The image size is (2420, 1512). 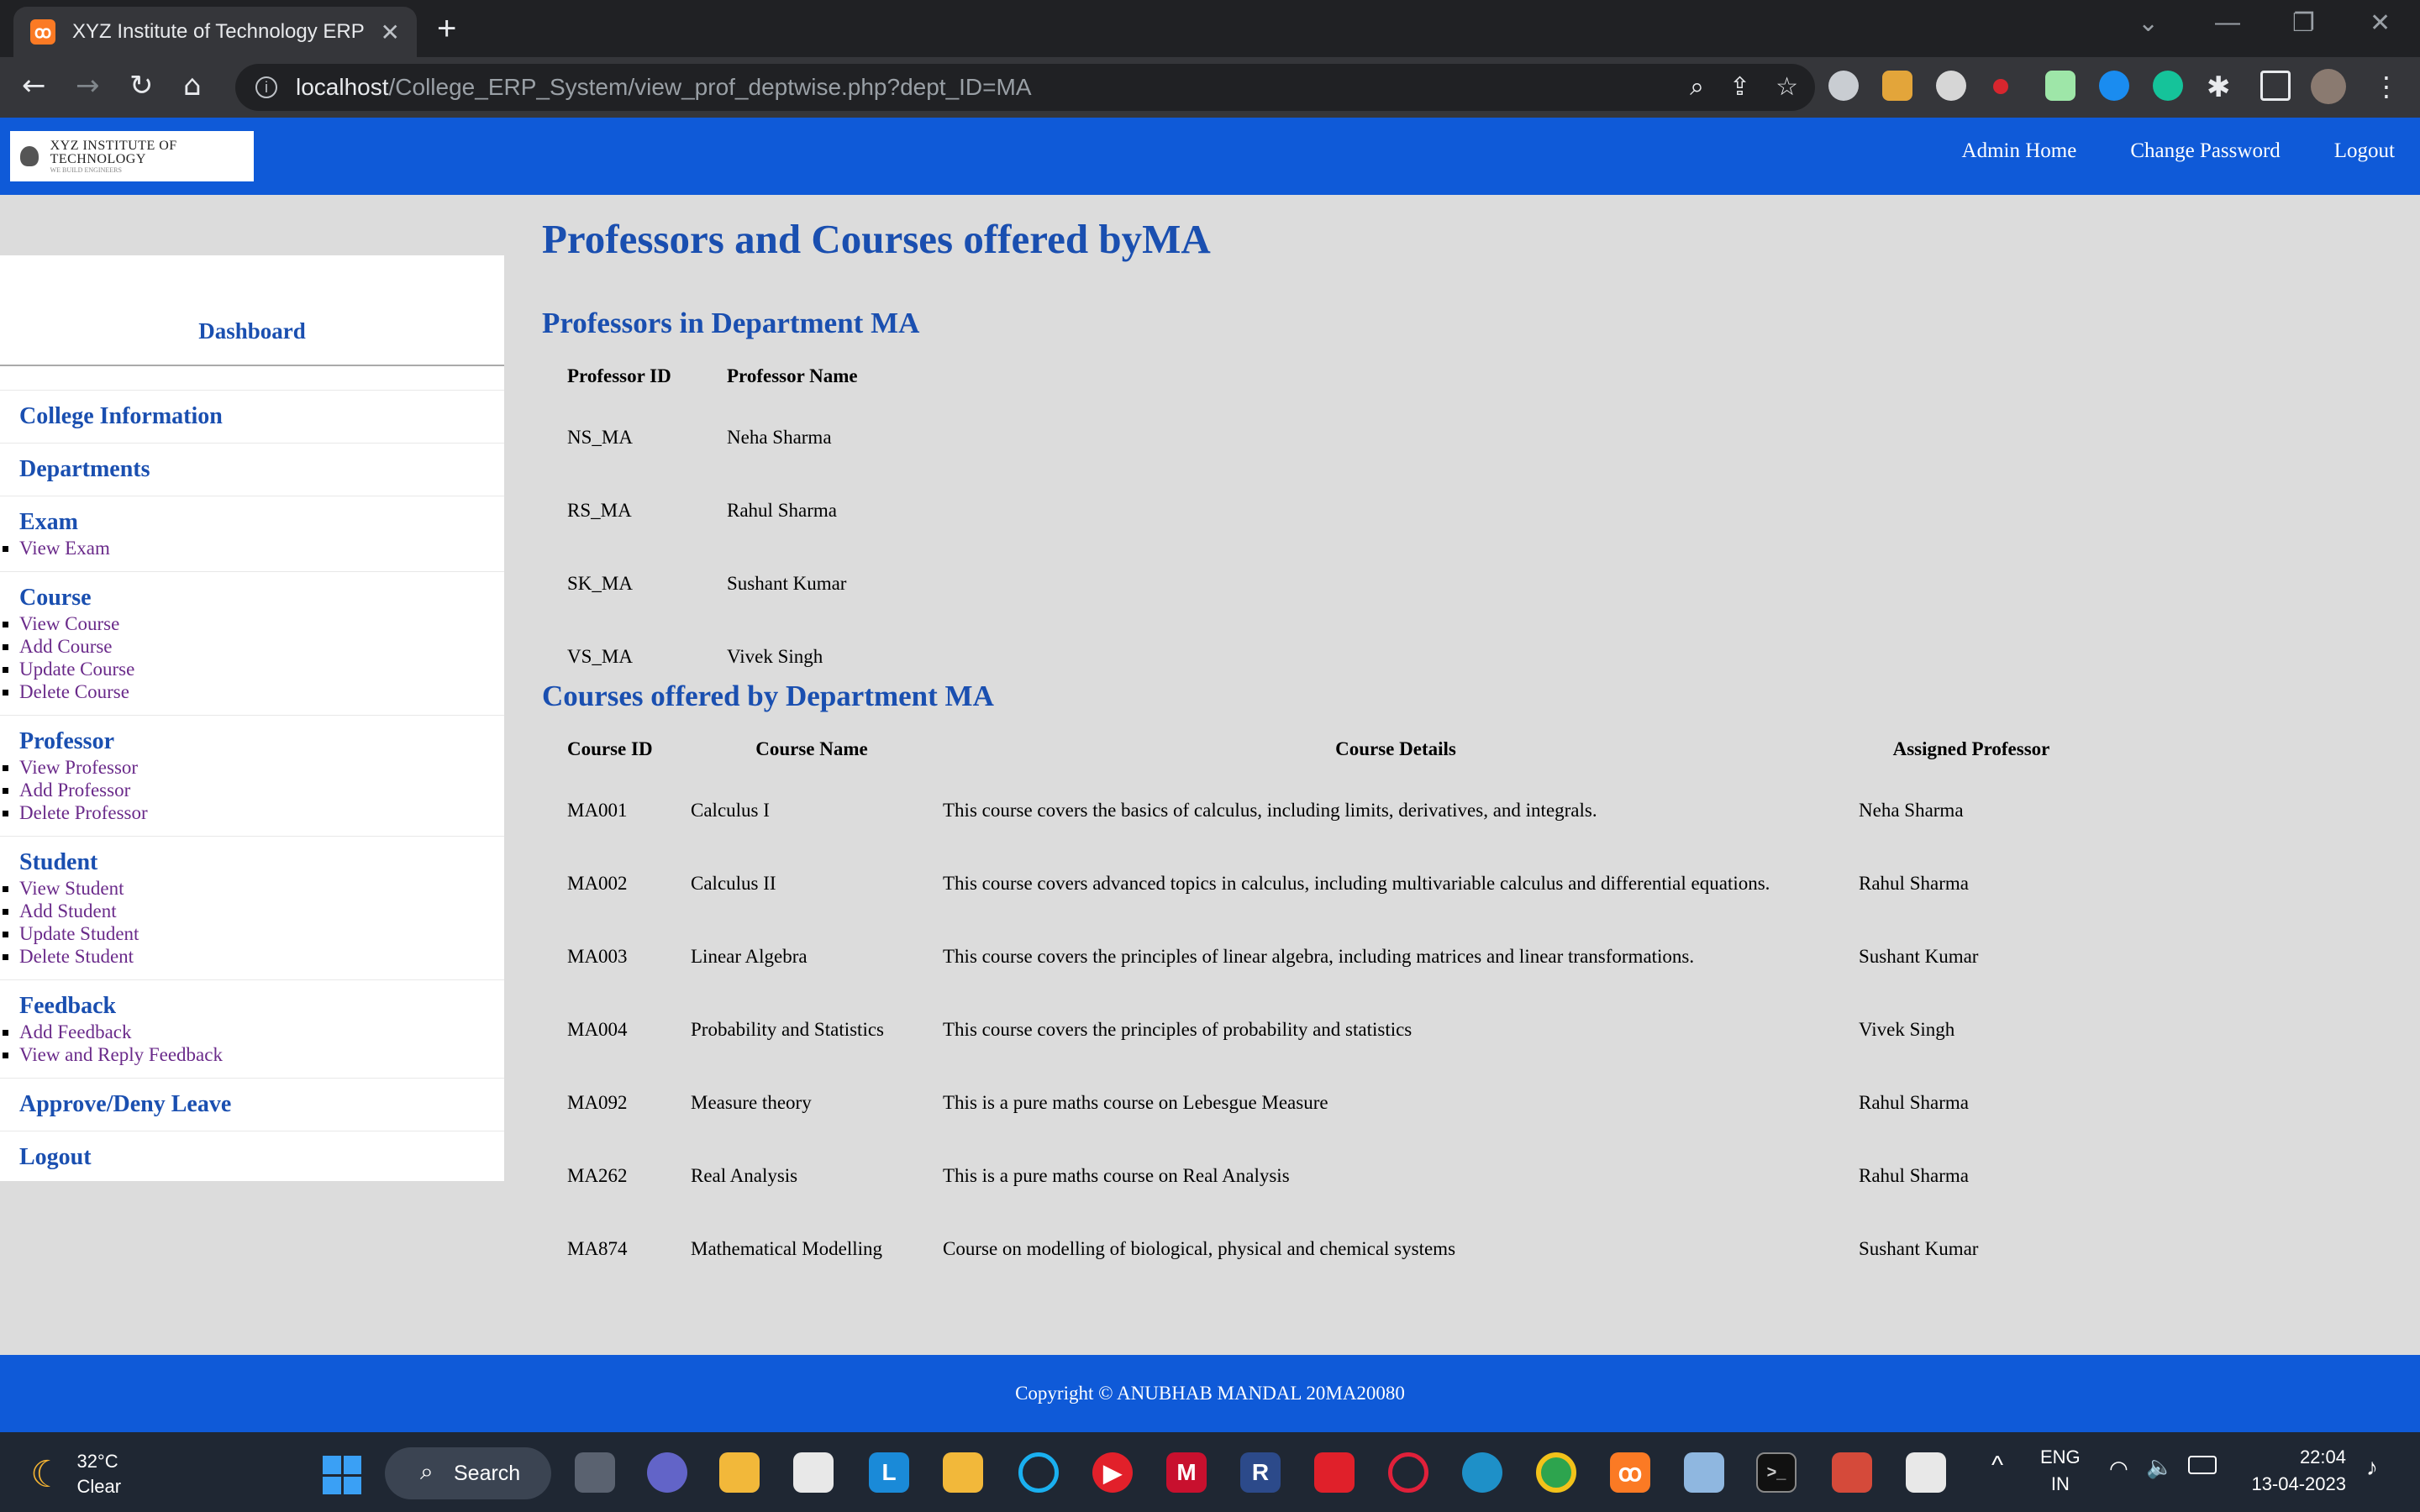 I want to click on extension-record-icon, so click(x=2000, y=86).